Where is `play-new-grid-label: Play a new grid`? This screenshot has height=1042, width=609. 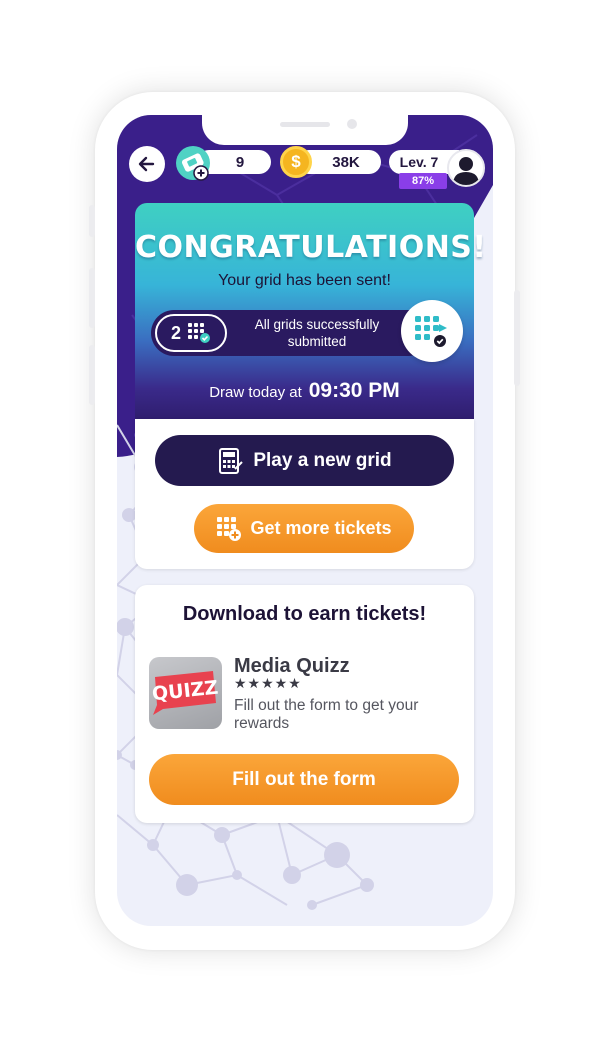 play-new-grid-label: Play a new grid is located at coordinates (322, 460).